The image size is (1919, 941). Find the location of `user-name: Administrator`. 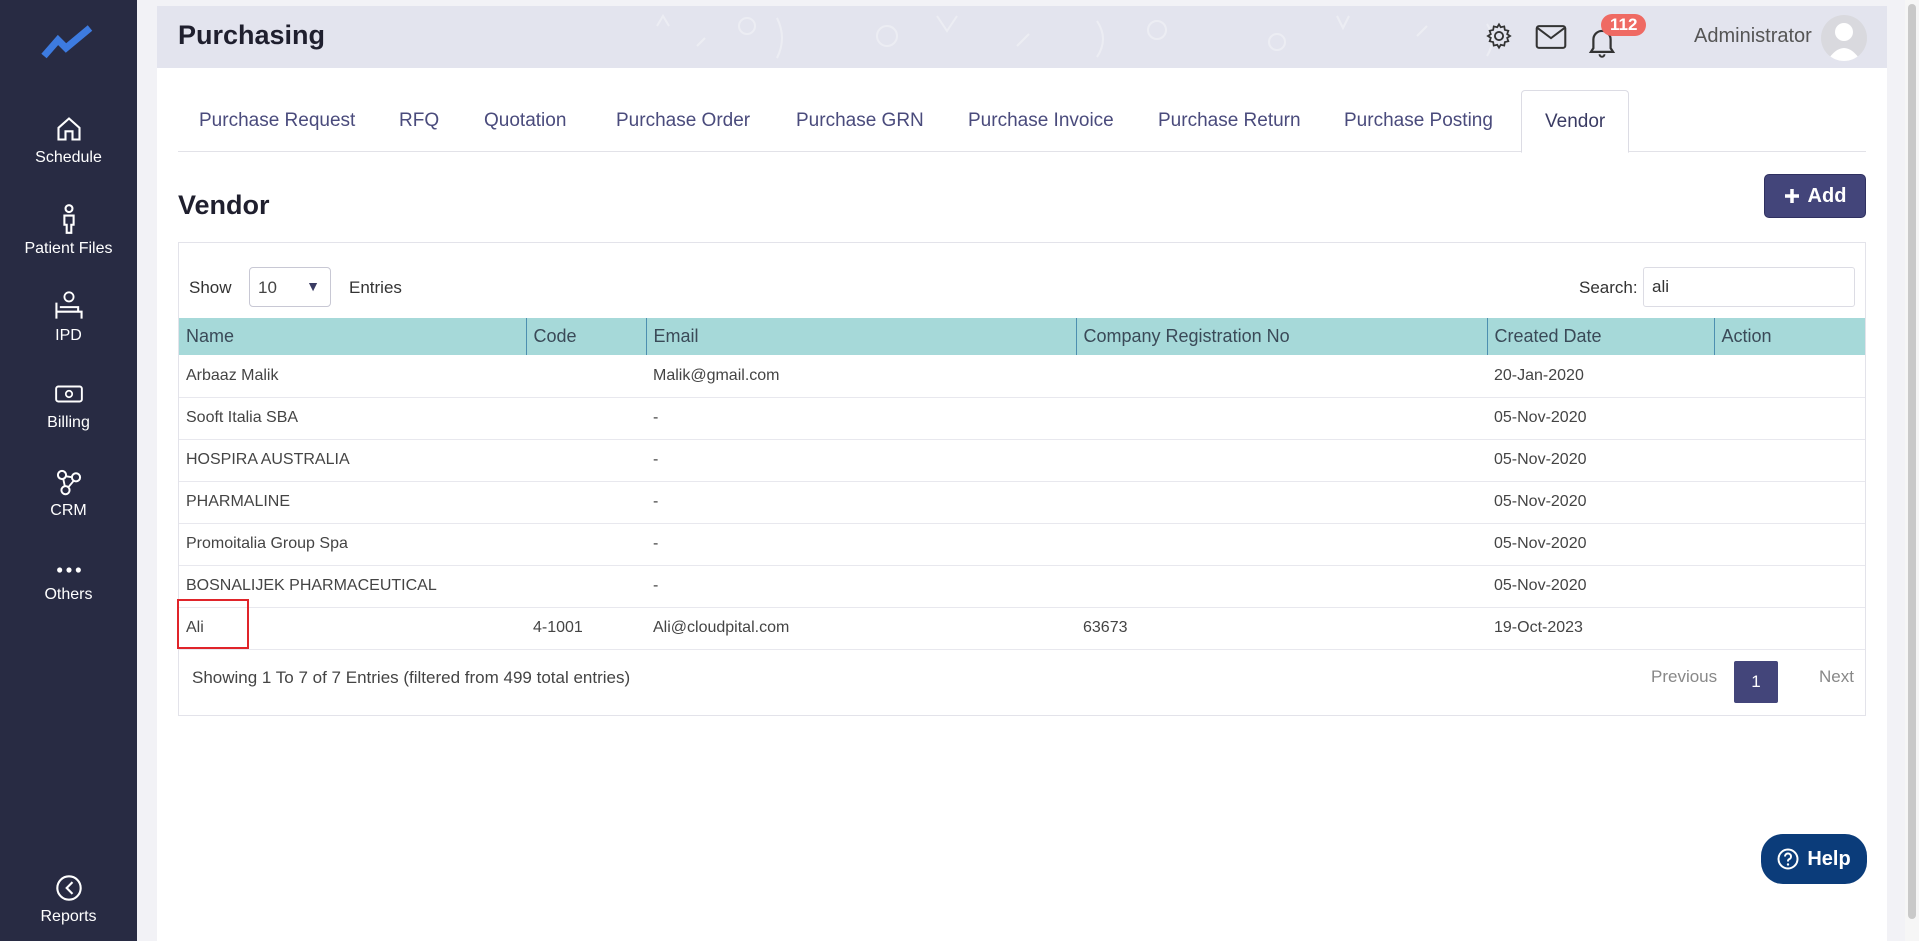

user-name: Administrator is located at coordinates (1753, 36).